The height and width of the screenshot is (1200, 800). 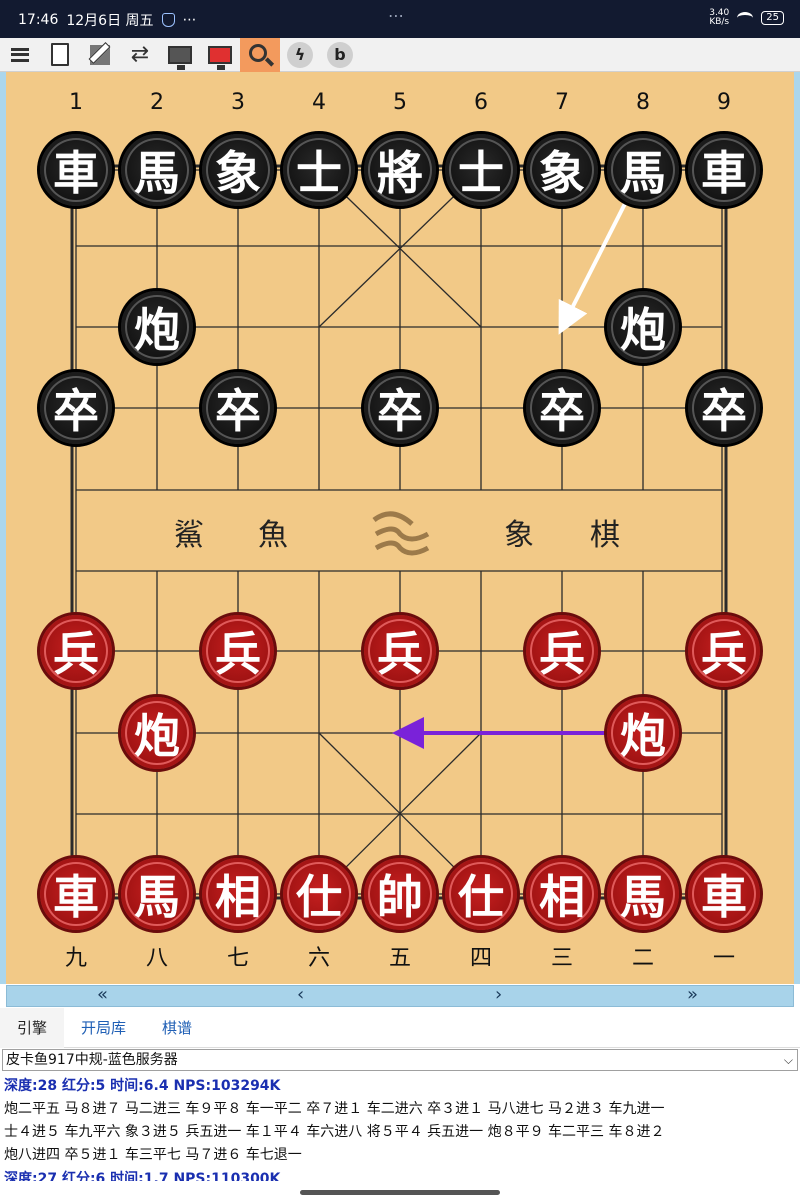 What do you see at coordinates (319, 102) in the screenshot?
I see `file-label-top: 4` at bounding box center [319, 102].